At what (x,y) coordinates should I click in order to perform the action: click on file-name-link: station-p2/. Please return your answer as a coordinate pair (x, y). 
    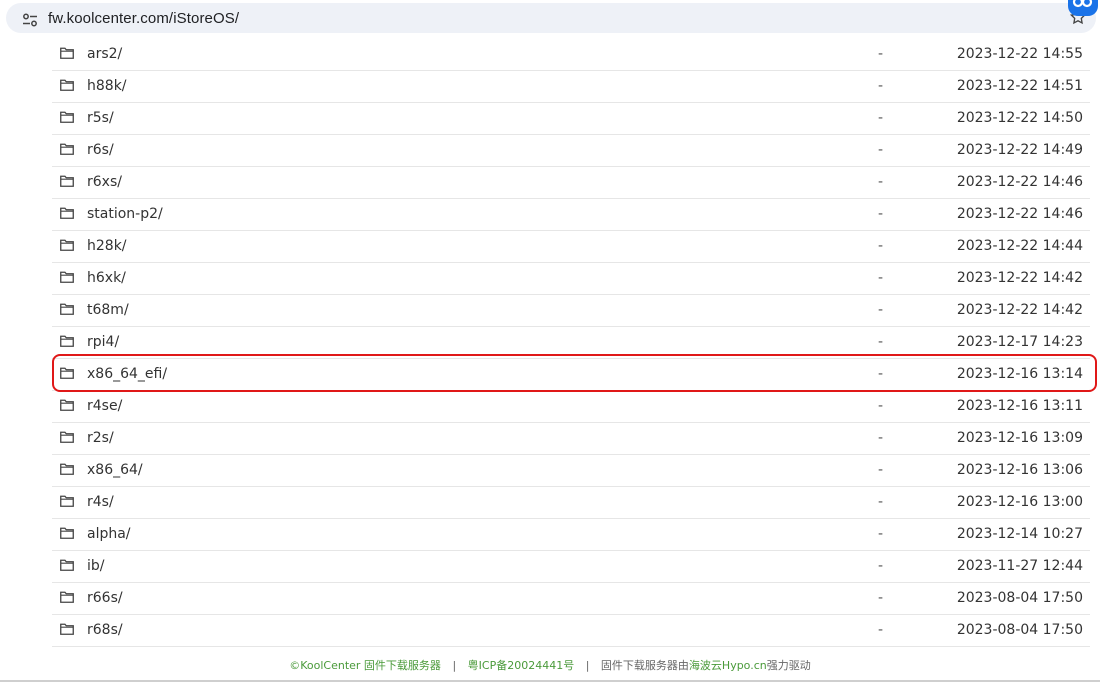
    Looking at the image, I should click on (125, 214).